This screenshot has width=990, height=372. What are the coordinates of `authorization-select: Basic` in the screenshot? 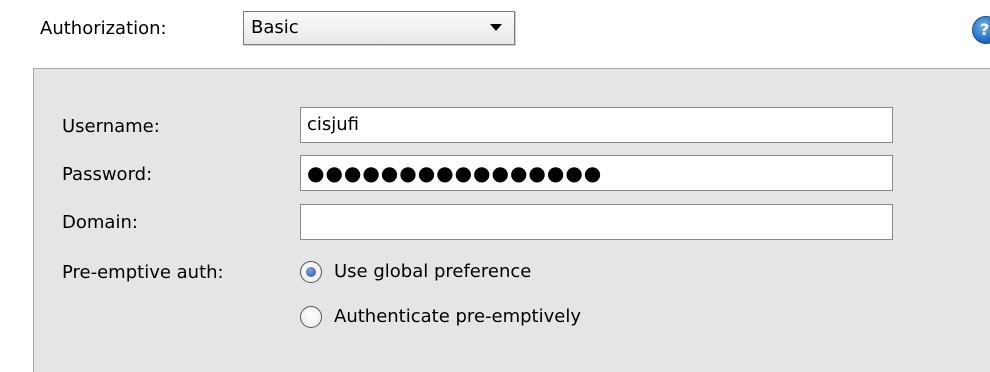 It's located at (379, 28).